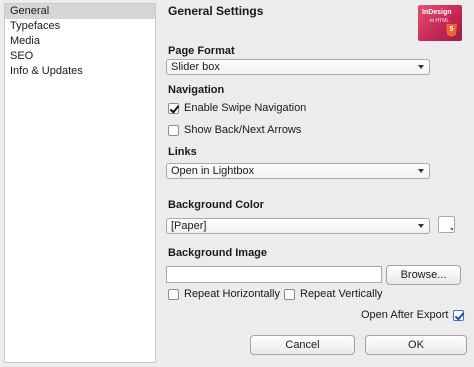 Image resolution: width=474 pixels, height=367 pixels. What do you see at coordinates (216, 205) in the screenshot?
I see `background-color-label: Background Color` at bounding box center [216, 205].